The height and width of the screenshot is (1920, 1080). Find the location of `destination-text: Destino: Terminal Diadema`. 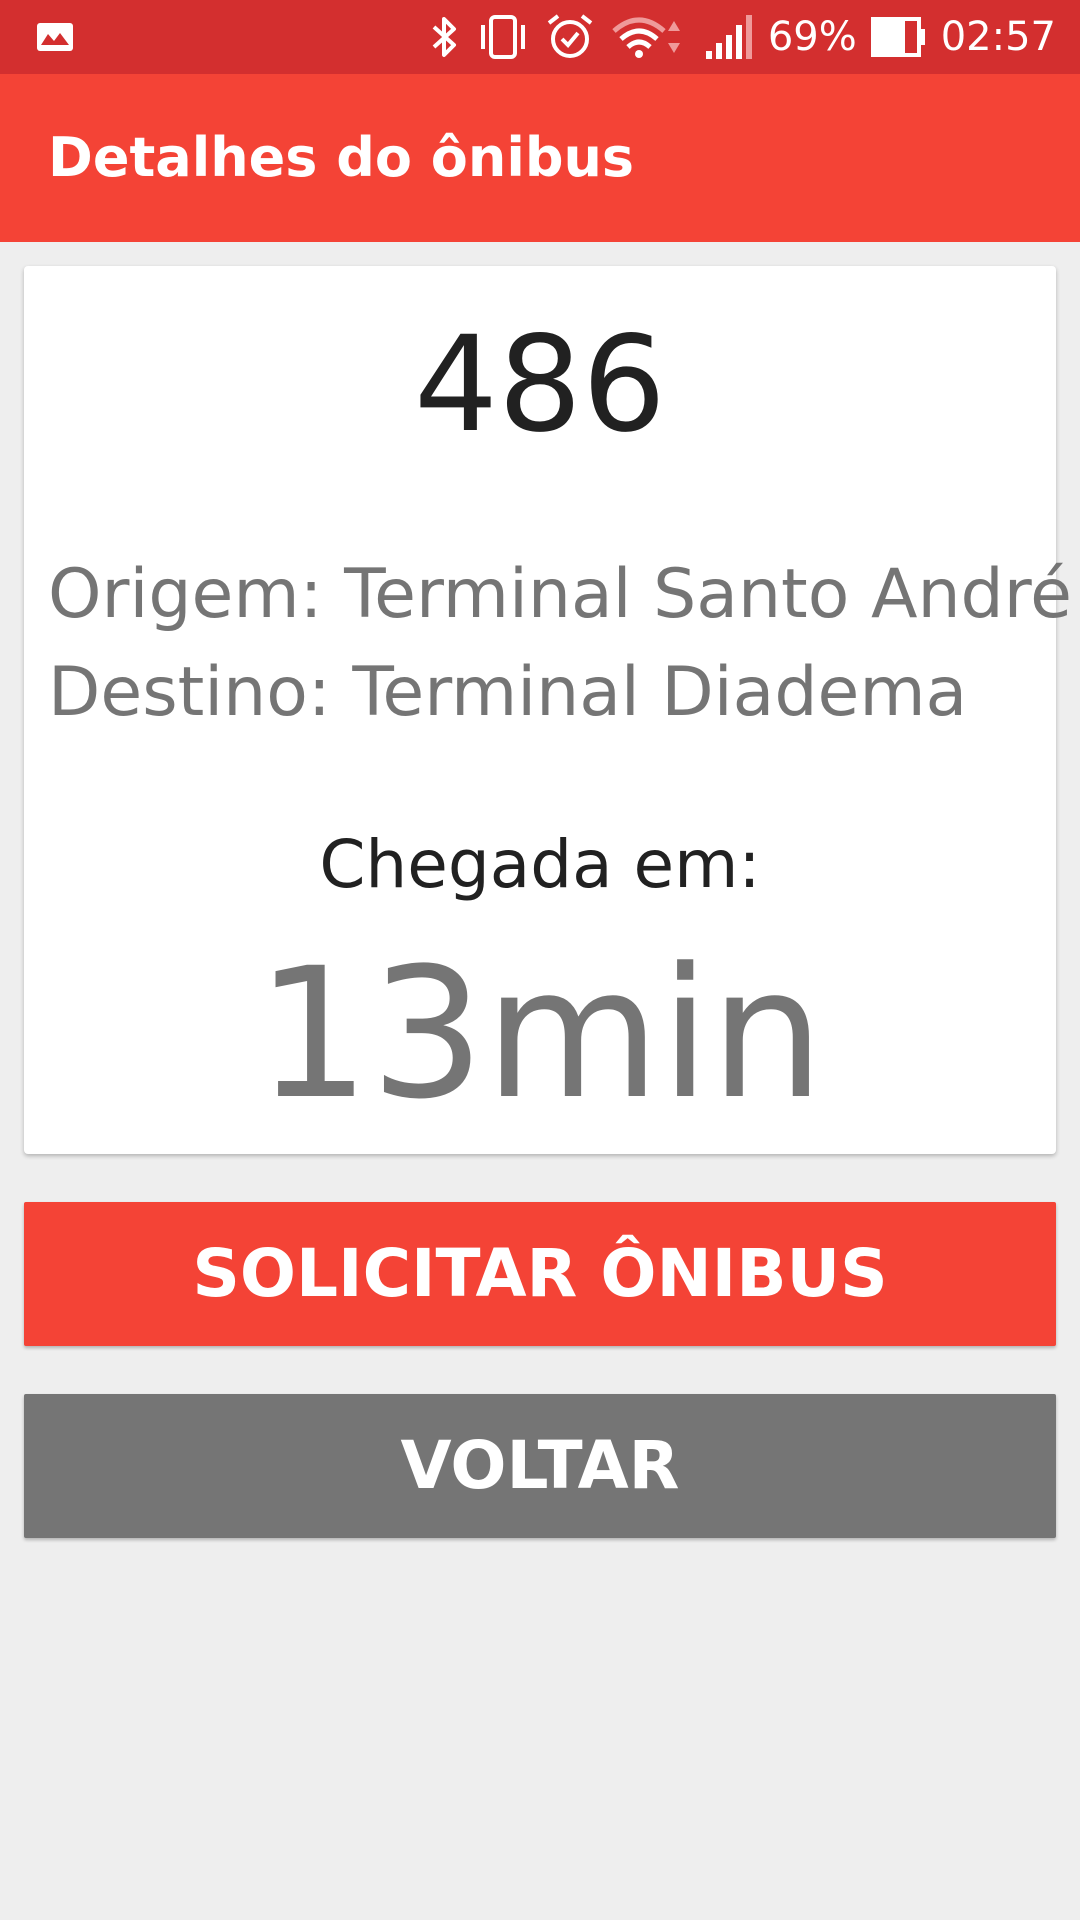

destination-text: Destino: Terminal Diadema is located at coordinates (508, 692).